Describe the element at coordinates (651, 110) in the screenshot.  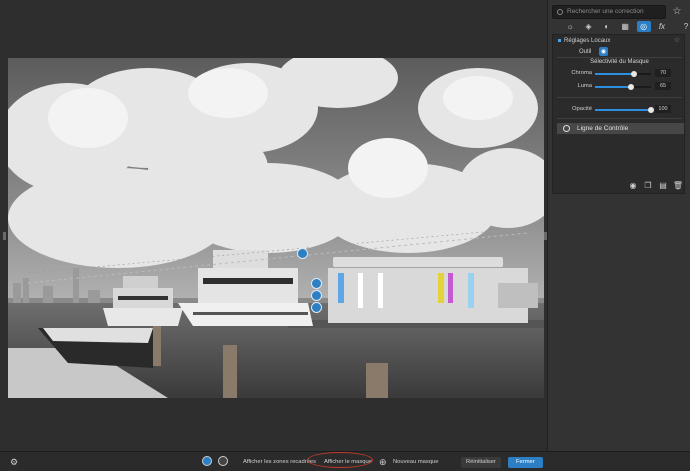
I see `opacity-knob` at that location.